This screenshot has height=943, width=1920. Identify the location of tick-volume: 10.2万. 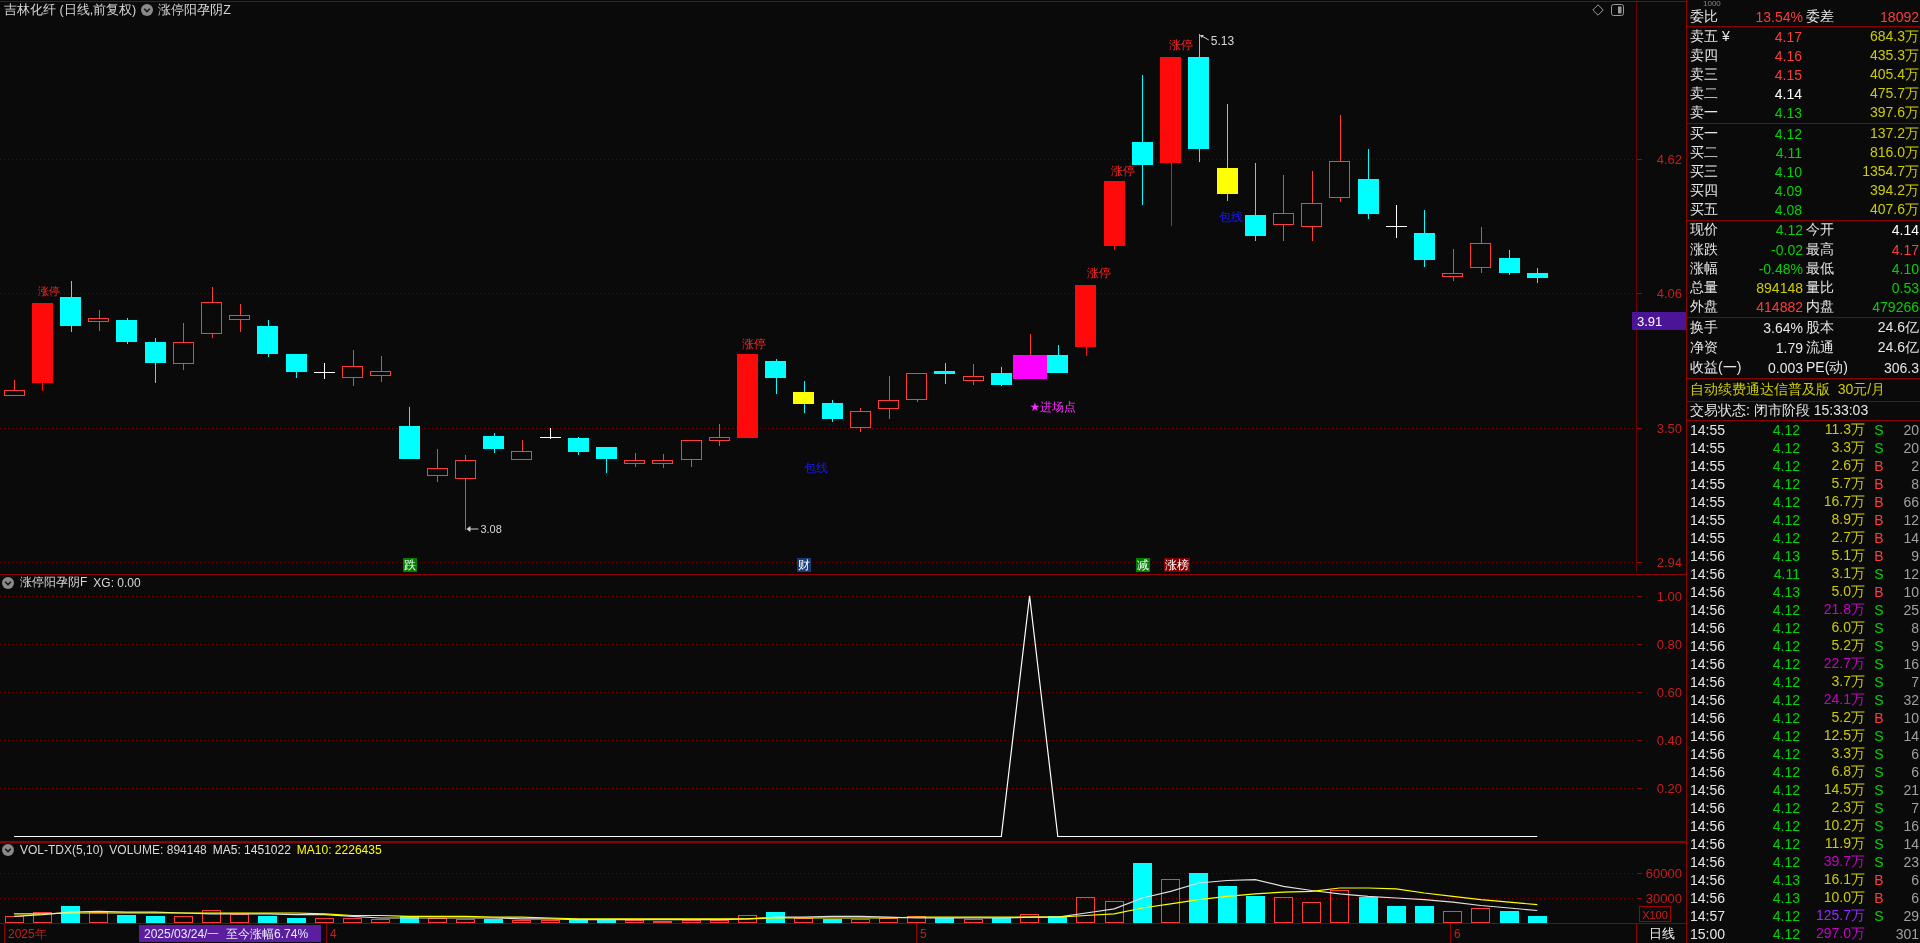
(1843, 825).